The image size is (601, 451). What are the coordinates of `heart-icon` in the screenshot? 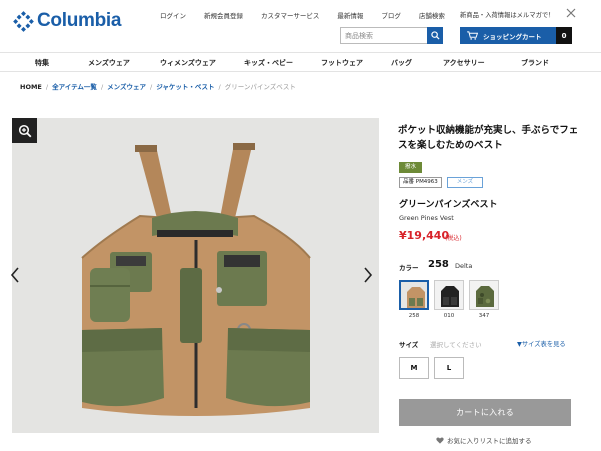 It's located at (440, 440).